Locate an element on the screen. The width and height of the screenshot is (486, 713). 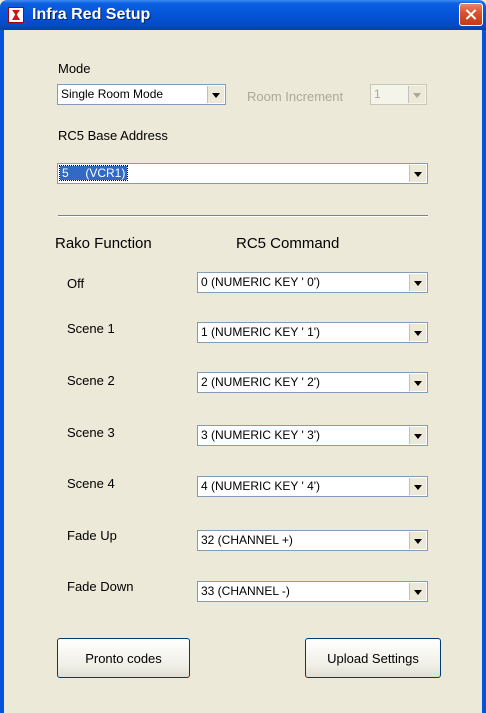
window-title: Infra Red Setup is located at coordinates (91, 14).